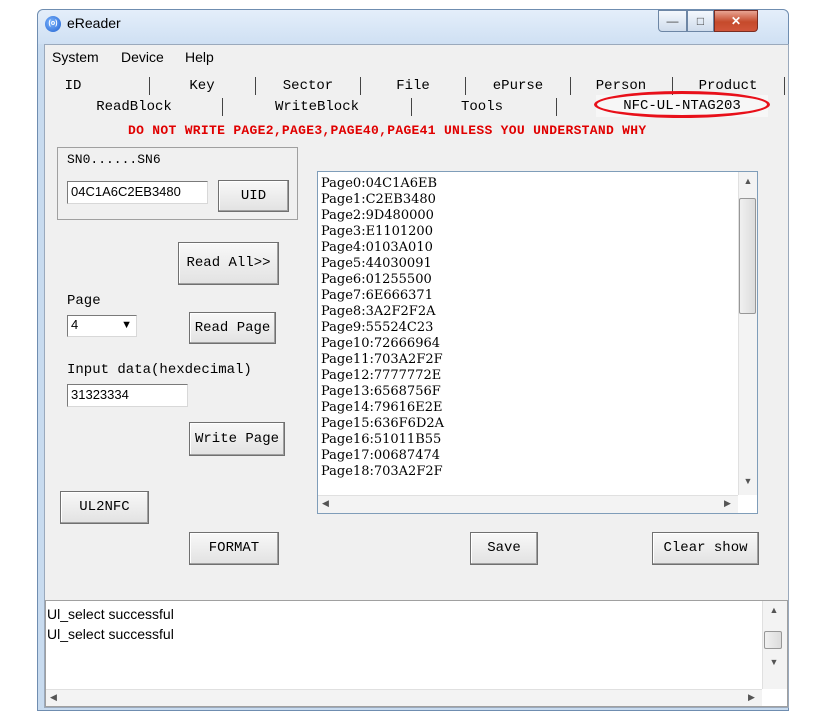 Image resolution: width=821 pixels, height=715 pixels. Describe the element at coordinates (382, 280) in the screenshot. I see `list-item: Page6:01255500` at that location.